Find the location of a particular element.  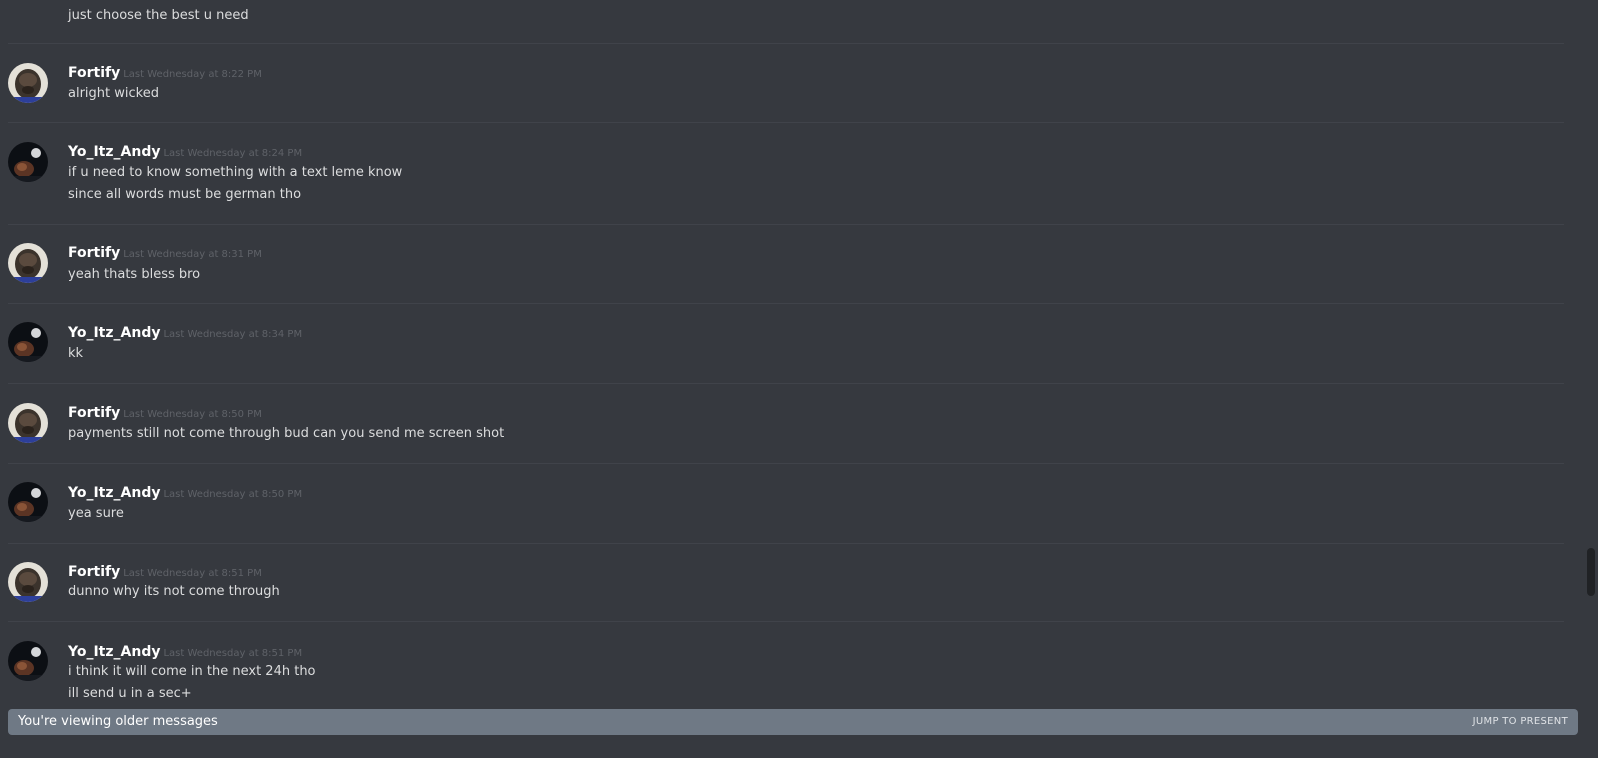

timestamp: Last Wednesday at 8:22 PM is located at coordinates (192, 74).